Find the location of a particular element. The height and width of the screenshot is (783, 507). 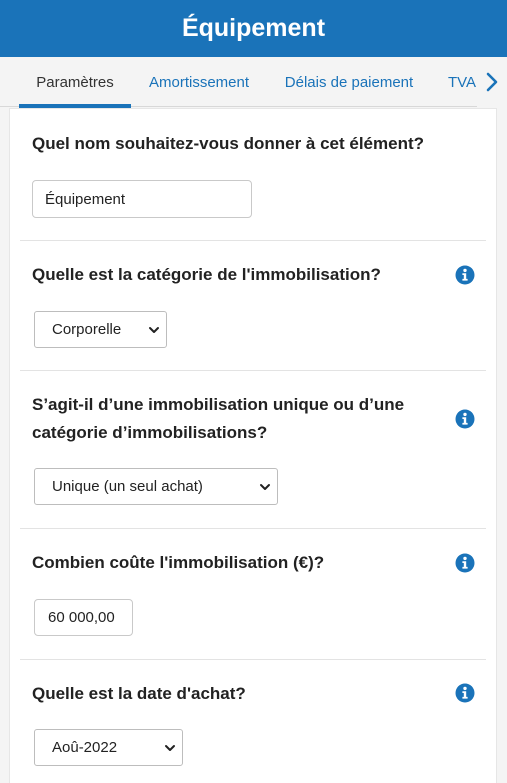

date-select: Aoû-2022 is located at coordinates (108, 747).